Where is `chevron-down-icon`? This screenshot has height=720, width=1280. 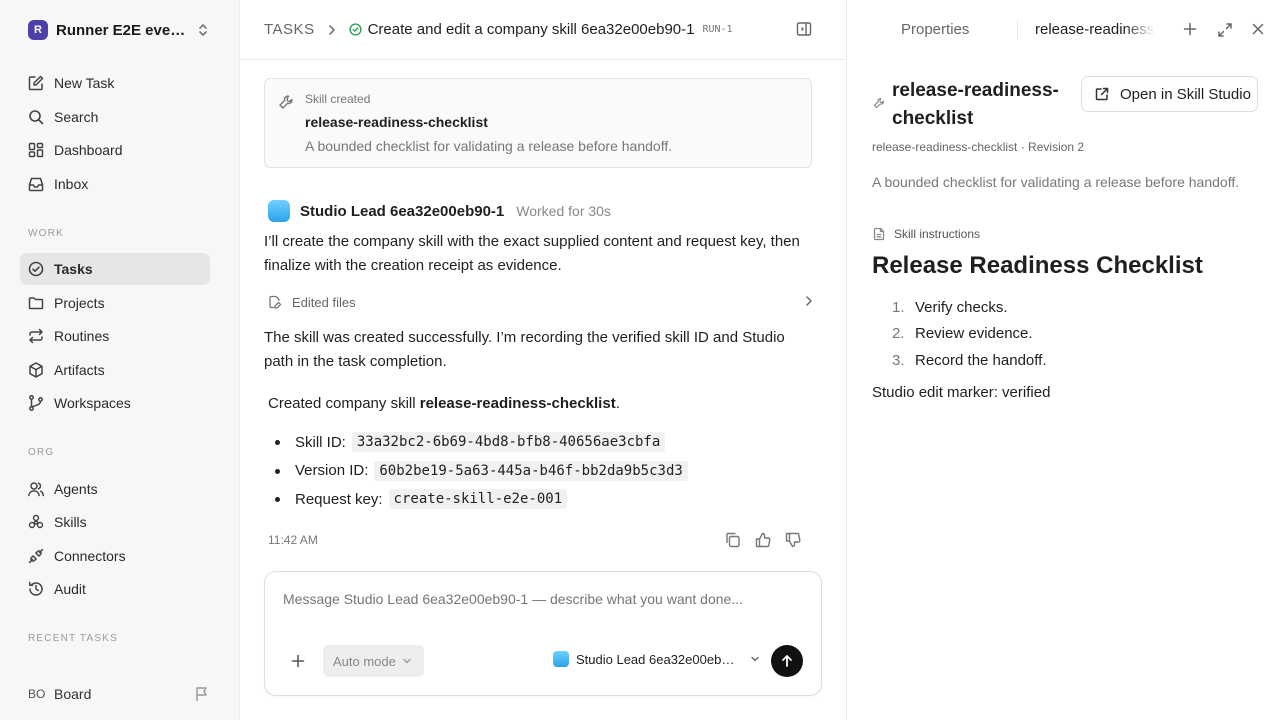 chevron-down-icon is located at coordinates (407, 661).